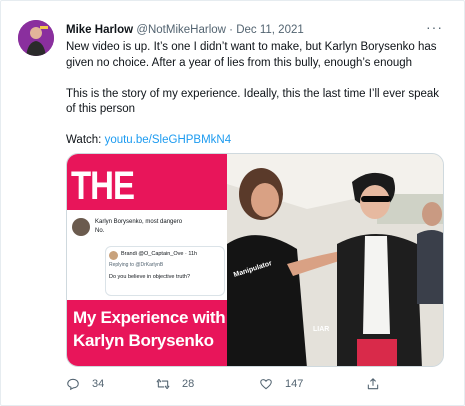 The height and width of the screenshot is (406, 465). What do you see at coordinates (100, 231) in the screenshot?
I see `embedded-text: No.` at bounding box center [100, 231].